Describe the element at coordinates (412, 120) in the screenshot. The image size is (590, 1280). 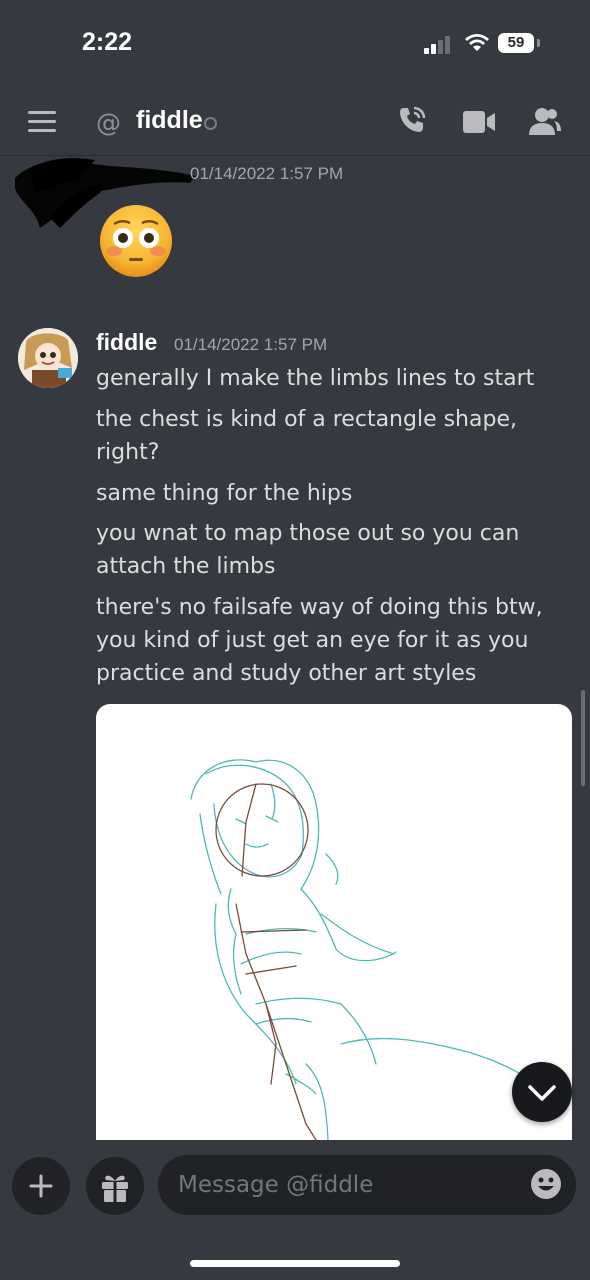
I see `voice-call-icon` at that location.